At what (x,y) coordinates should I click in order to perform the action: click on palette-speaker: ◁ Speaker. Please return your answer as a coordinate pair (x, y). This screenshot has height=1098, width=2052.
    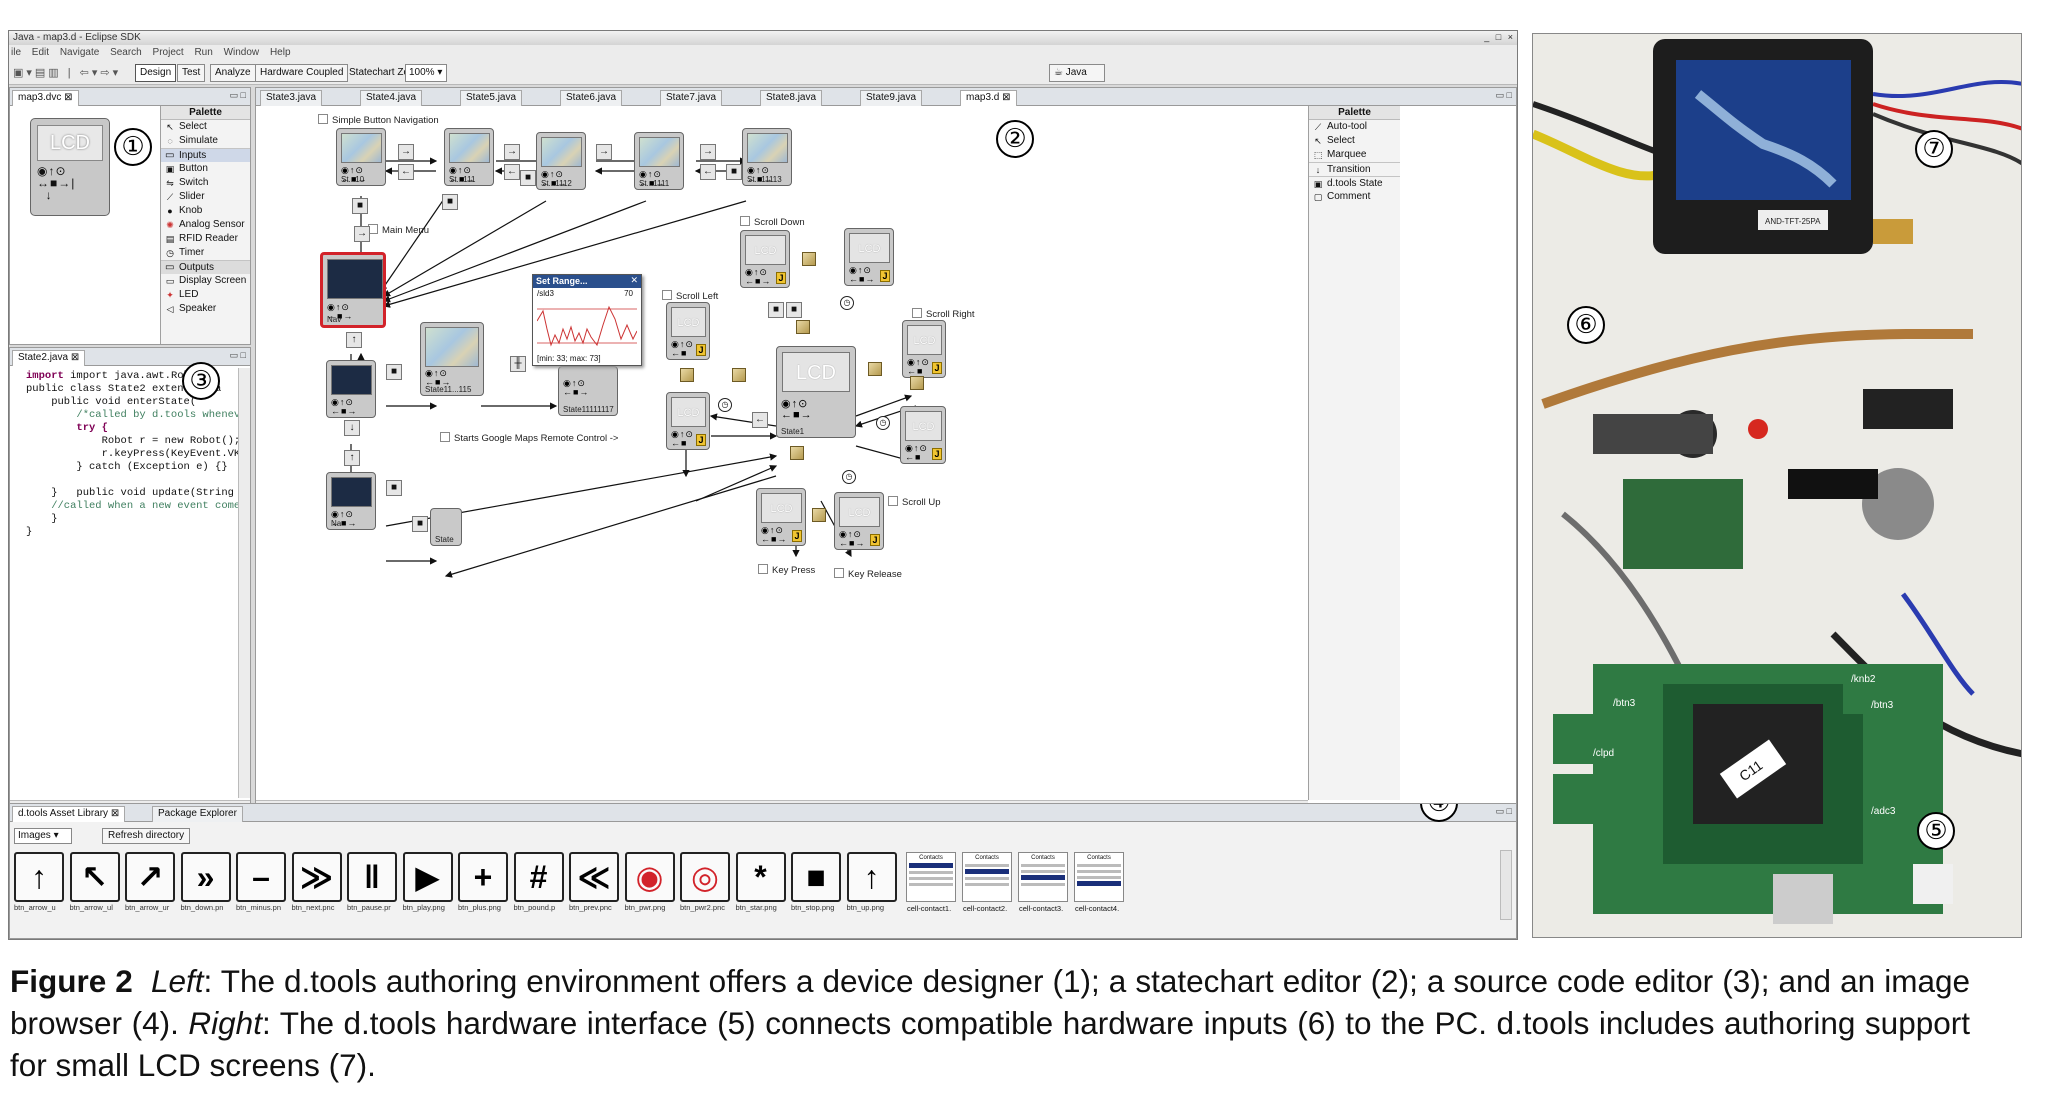
    Looking at the image, I should click on (205, 309).